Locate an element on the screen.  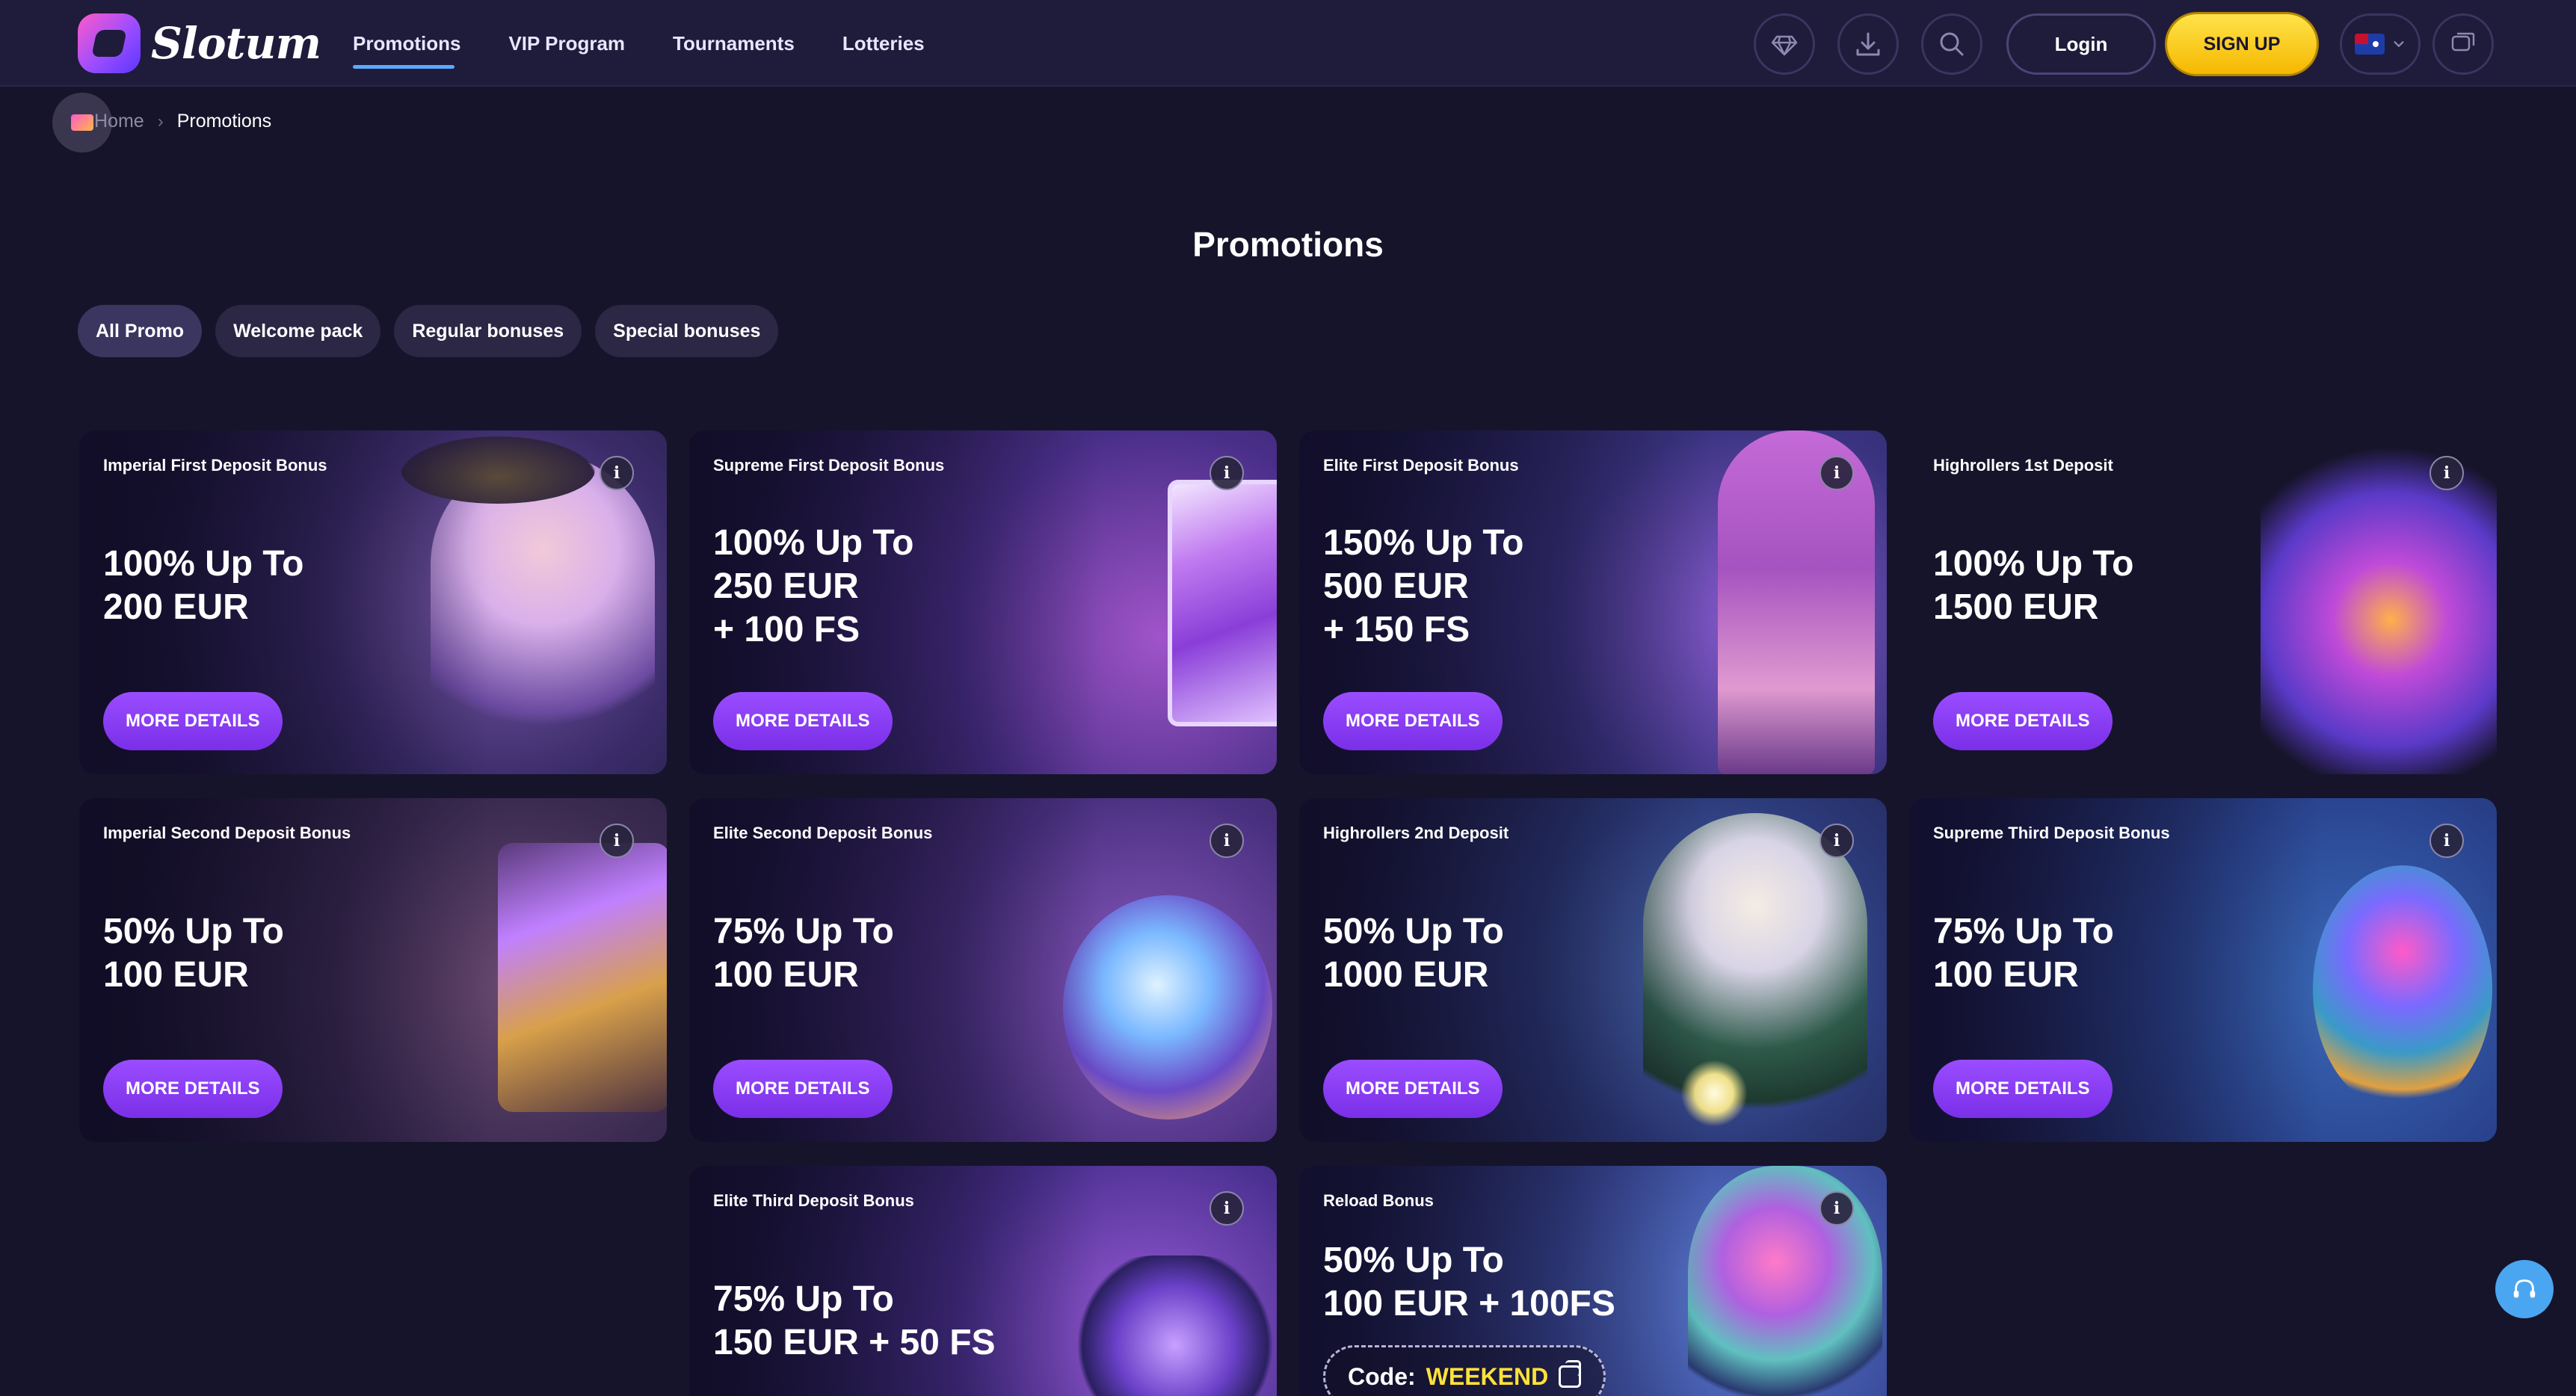
gift-icon is located at coordinates (82, 122).